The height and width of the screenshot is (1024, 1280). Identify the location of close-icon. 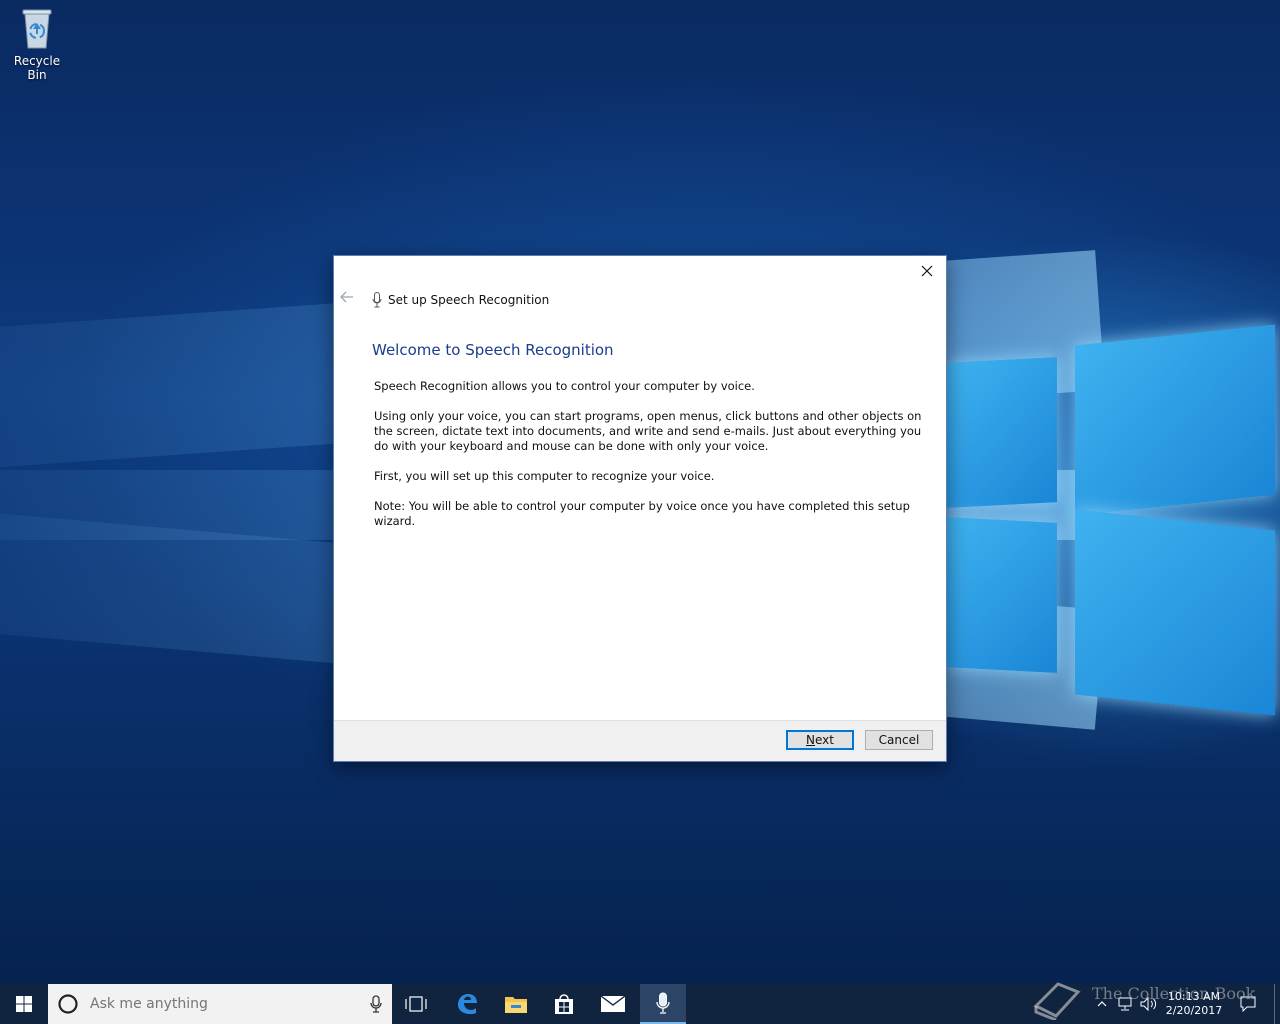
(927, 271).